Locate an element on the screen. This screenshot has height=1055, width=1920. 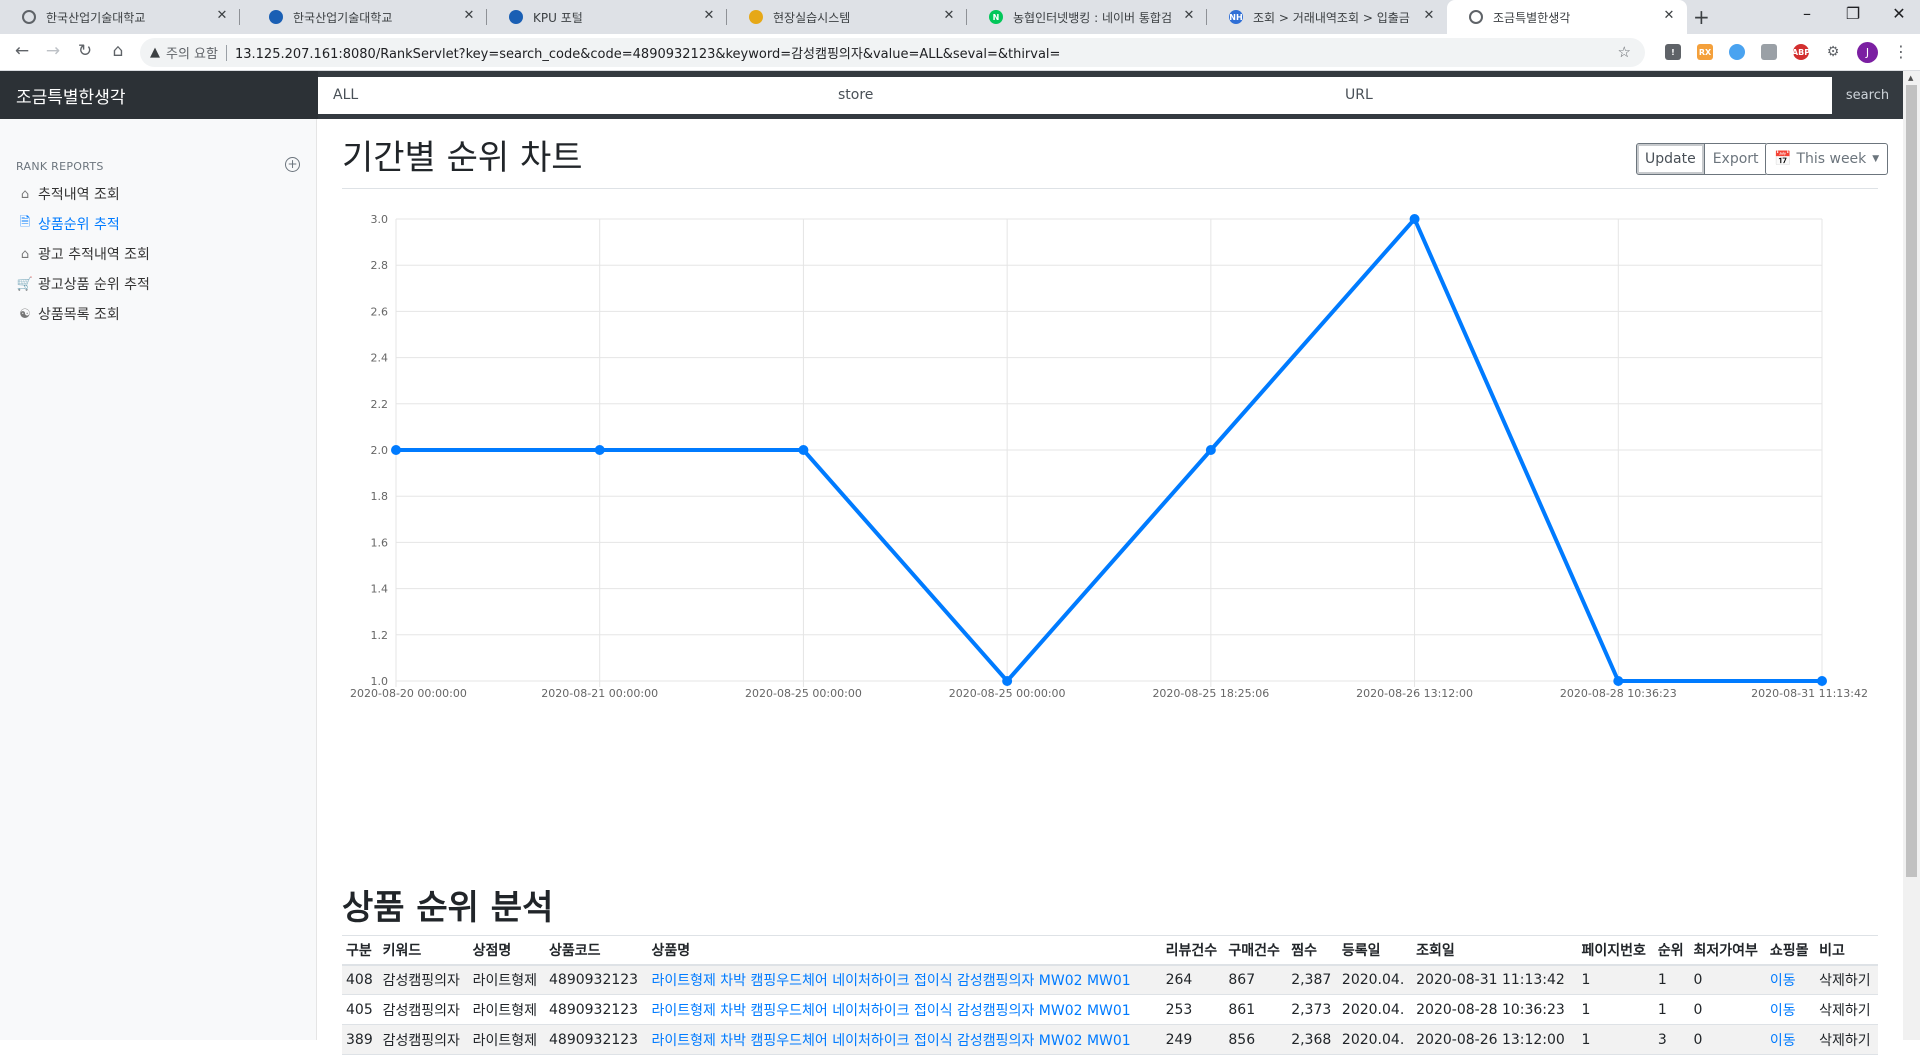
favicon-icon is located at coordinates (276, 17).